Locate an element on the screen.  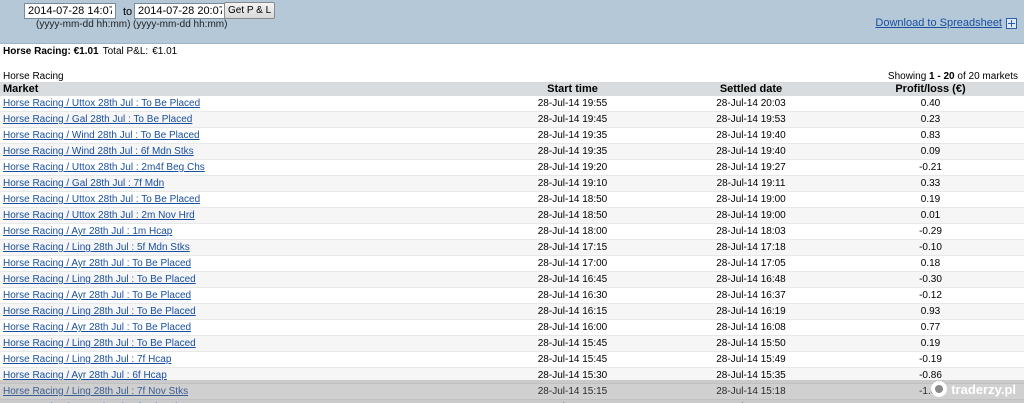
spreadsheet-icon is located at coordinates (1011, 23).